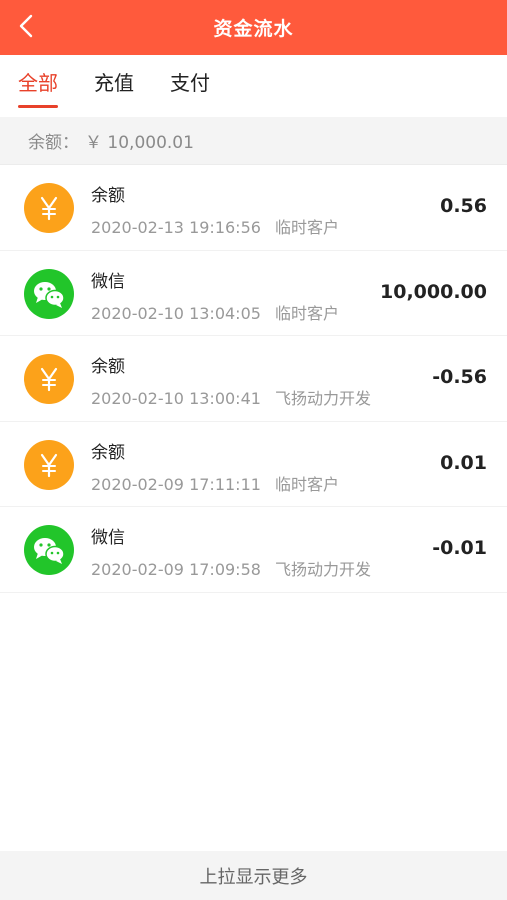 This screenshot has width=507, height=900. Describe the element at coordinates (114, 83) in the screenshot. I see `tab-label: 充值` at that location.